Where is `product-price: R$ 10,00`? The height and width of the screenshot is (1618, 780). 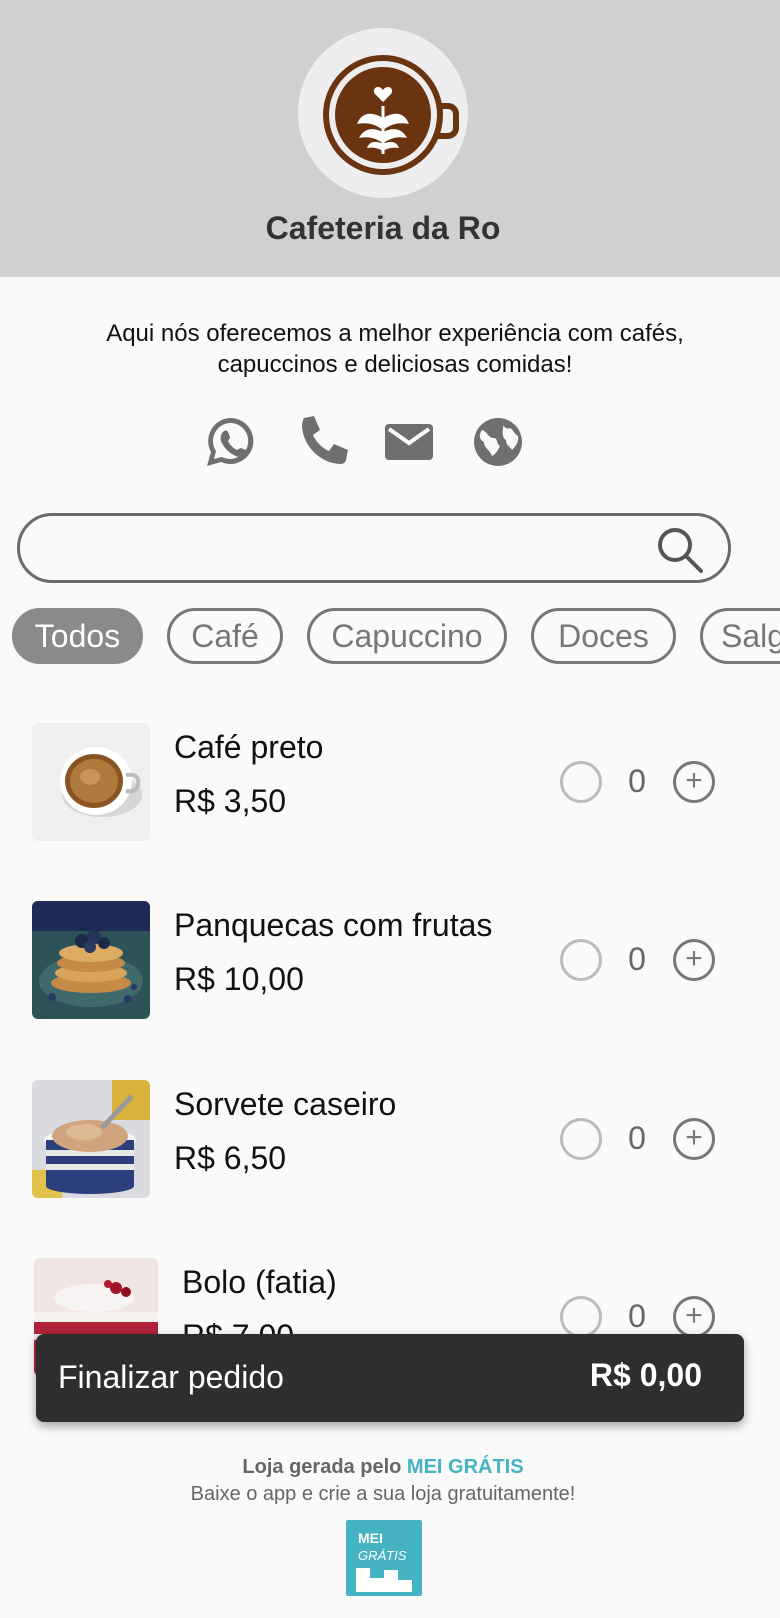
product-price: R$ 10,00 is located at coordinates (239, 979).